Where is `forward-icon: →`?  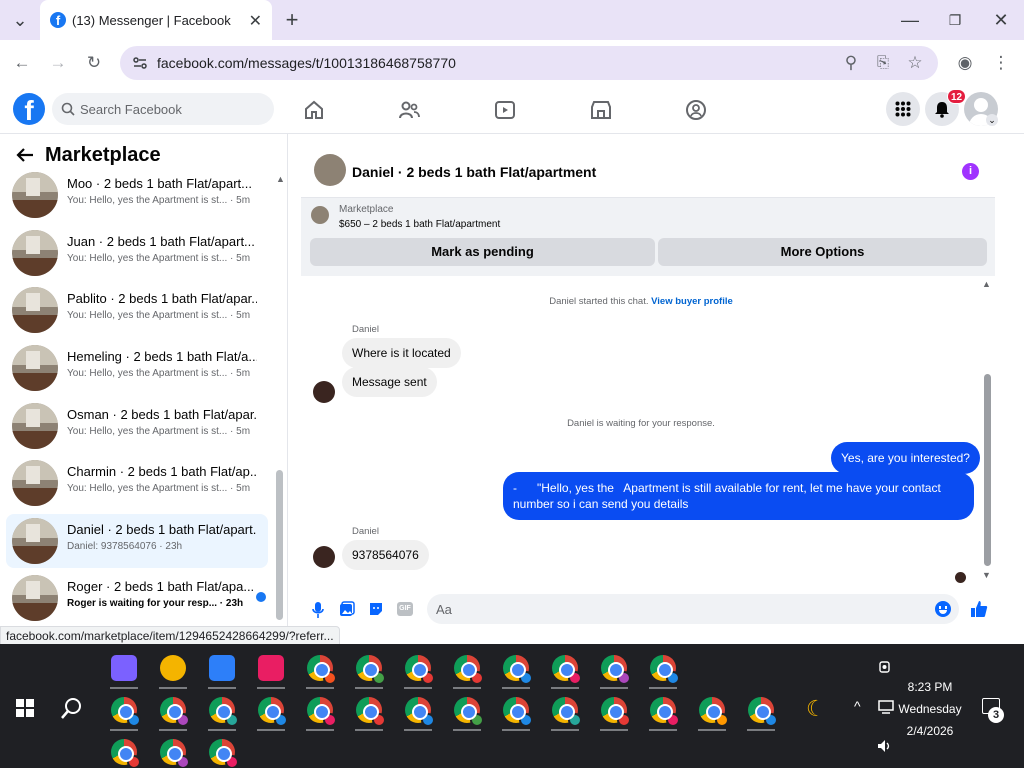
forward-icon: → is located at coordinates (58, 63).